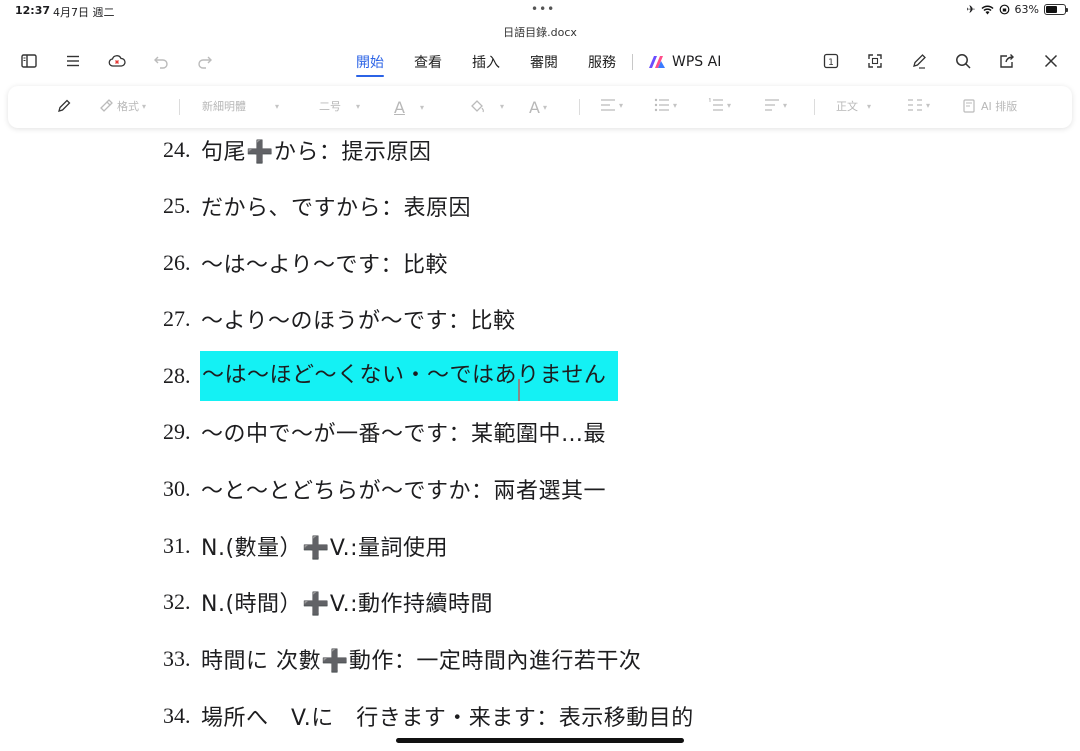  Describe the element at coordinates (177, 318) in the screenshot. I see `list-number: 27.` at that location.